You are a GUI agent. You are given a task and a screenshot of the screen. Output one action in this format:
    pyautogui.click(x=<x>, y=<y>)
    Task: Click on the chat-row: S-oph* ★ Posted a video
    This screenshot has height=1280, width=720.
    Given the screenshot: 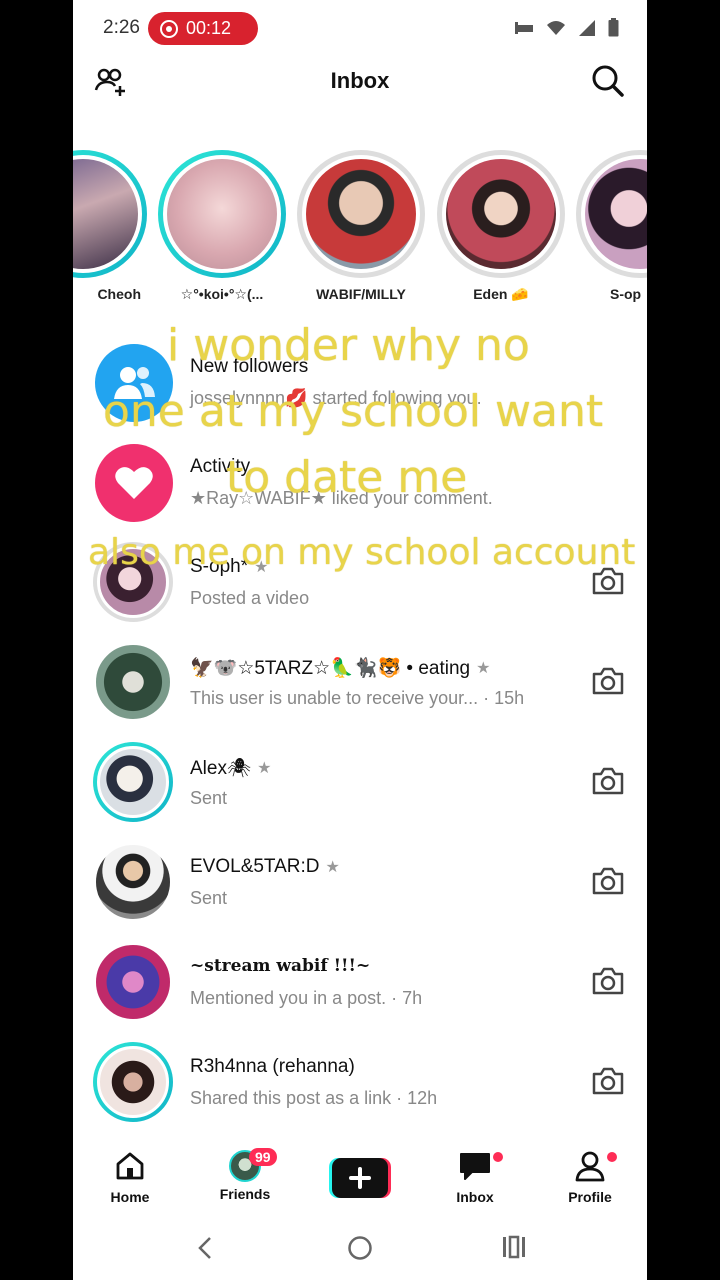 What is the action you would take?
    pyautogui.click(x=360, y=580)
    